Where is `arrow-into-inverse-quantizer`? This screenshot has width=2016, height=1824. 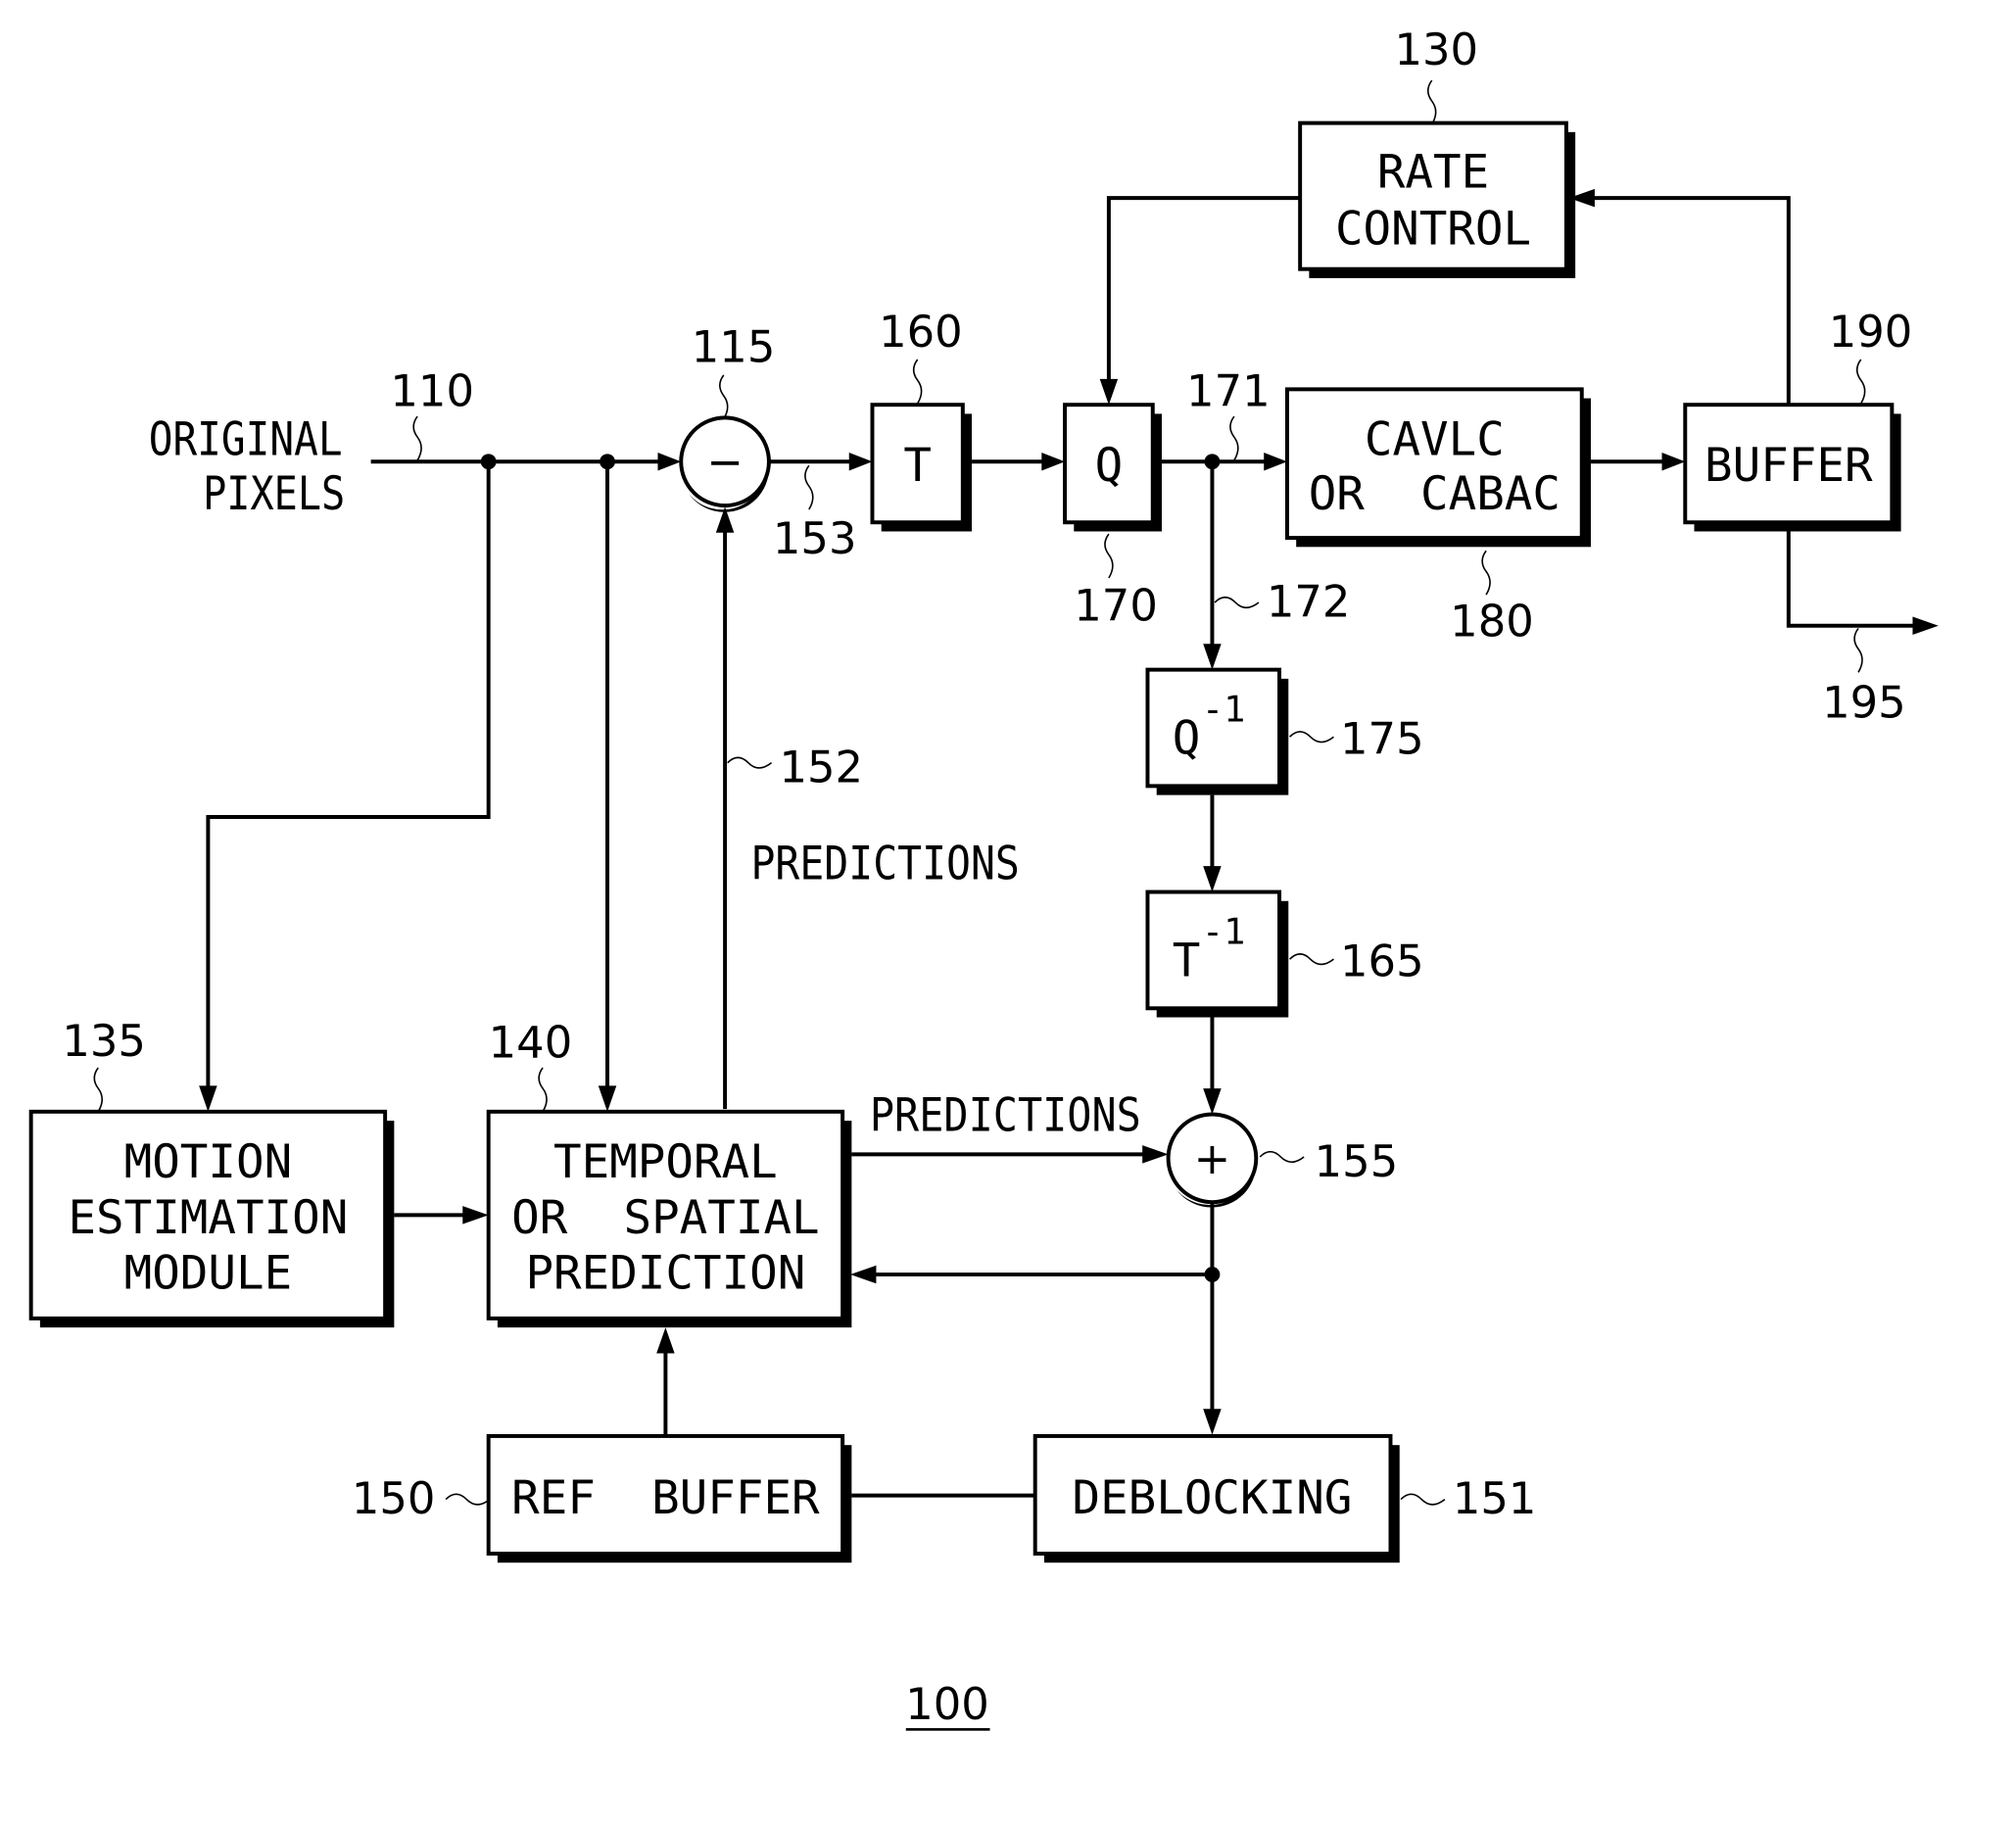 arrow-into-inverse-quantizer is located at coordinates (1212, 657).